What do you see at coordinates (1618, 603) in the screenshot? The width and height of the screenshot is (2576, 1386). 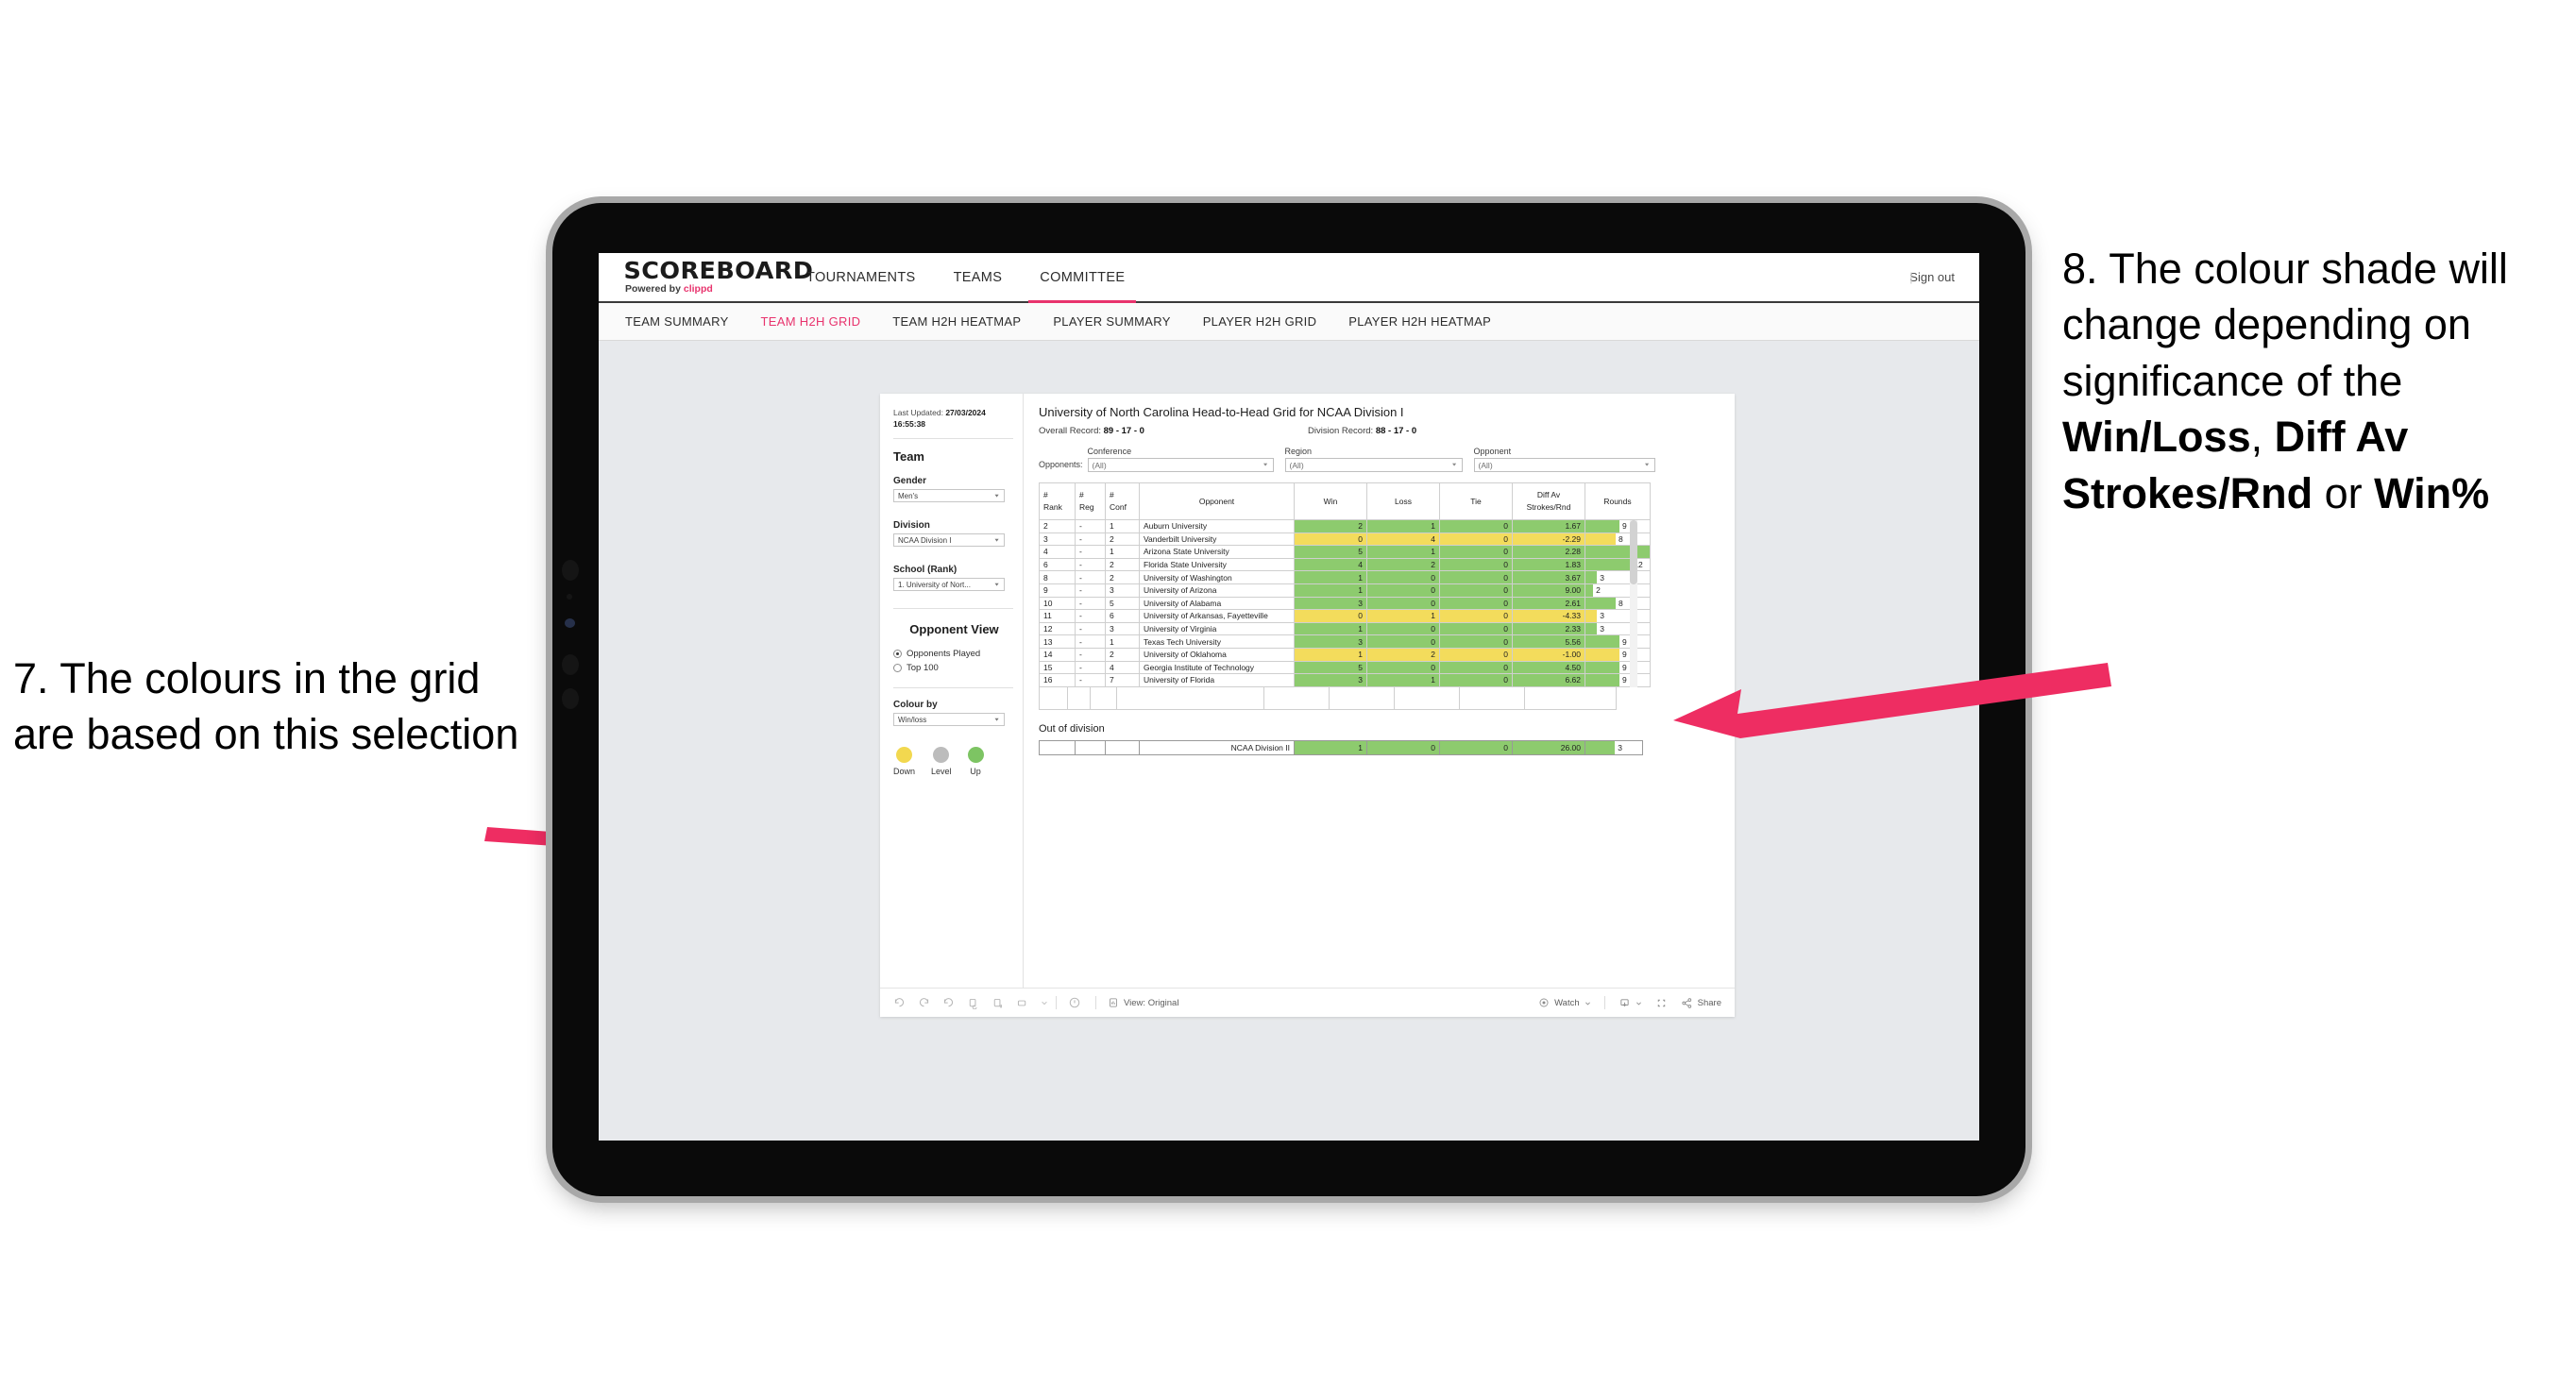 I see `cell-rounds: 8` at bounding box center [1618, 603].